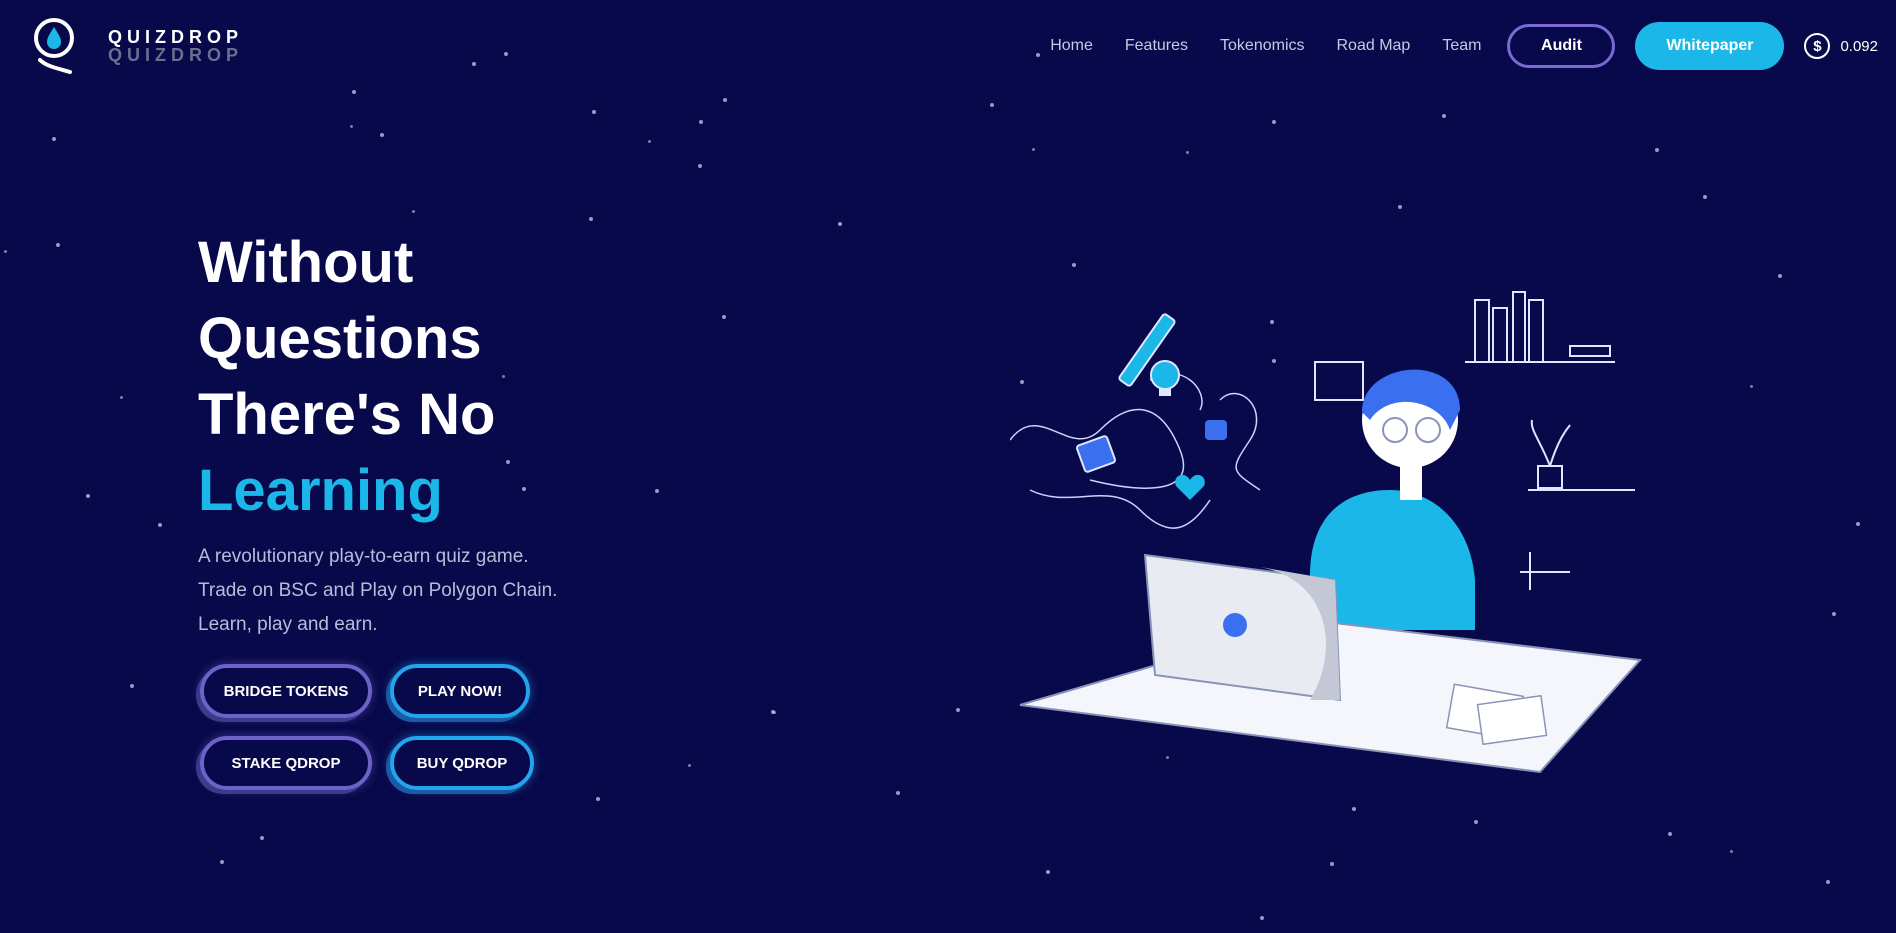  I want to click on hero-title: Without Questions There's No Learning, so click(346, 377).